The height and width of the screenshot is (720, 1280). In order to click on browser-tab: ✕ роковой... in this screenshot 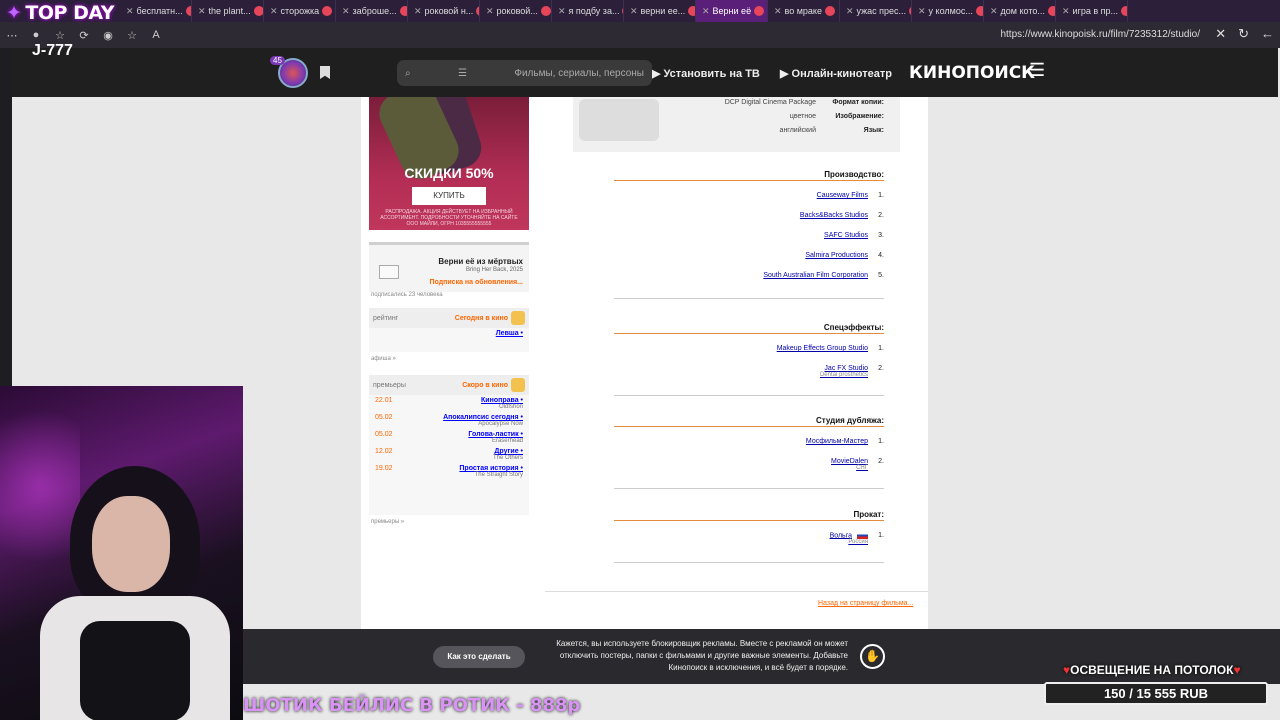, I will do `click(516, 11)`.